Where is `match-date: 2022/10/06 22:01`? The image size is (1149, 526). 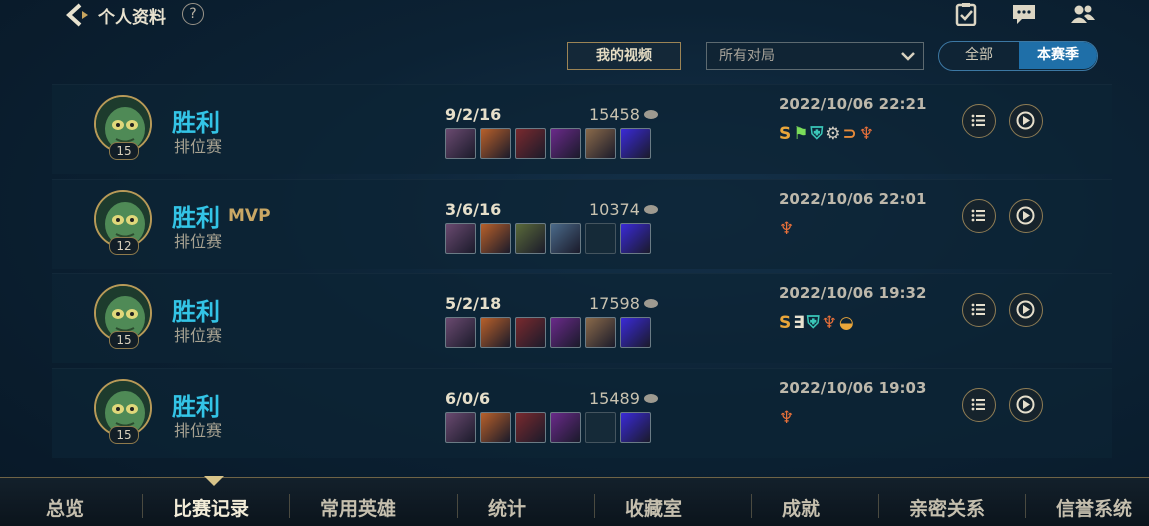
match-date: 2022/10/06 22:01 is located at coordinates (853, 199).